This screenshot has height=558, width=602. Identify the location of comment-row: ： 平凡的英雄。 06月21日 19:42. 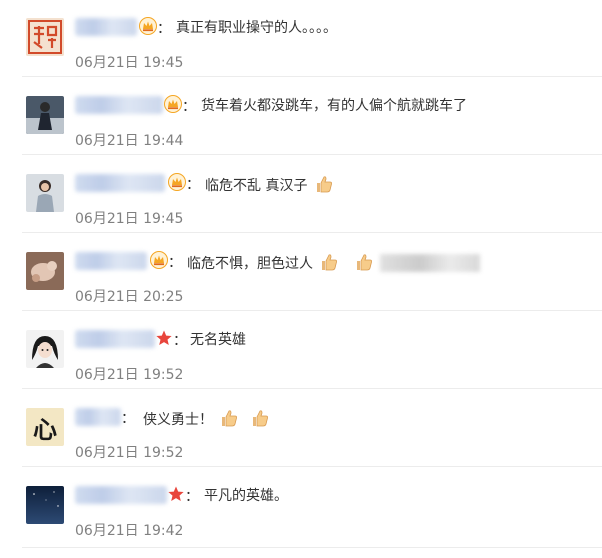
(301, 508).